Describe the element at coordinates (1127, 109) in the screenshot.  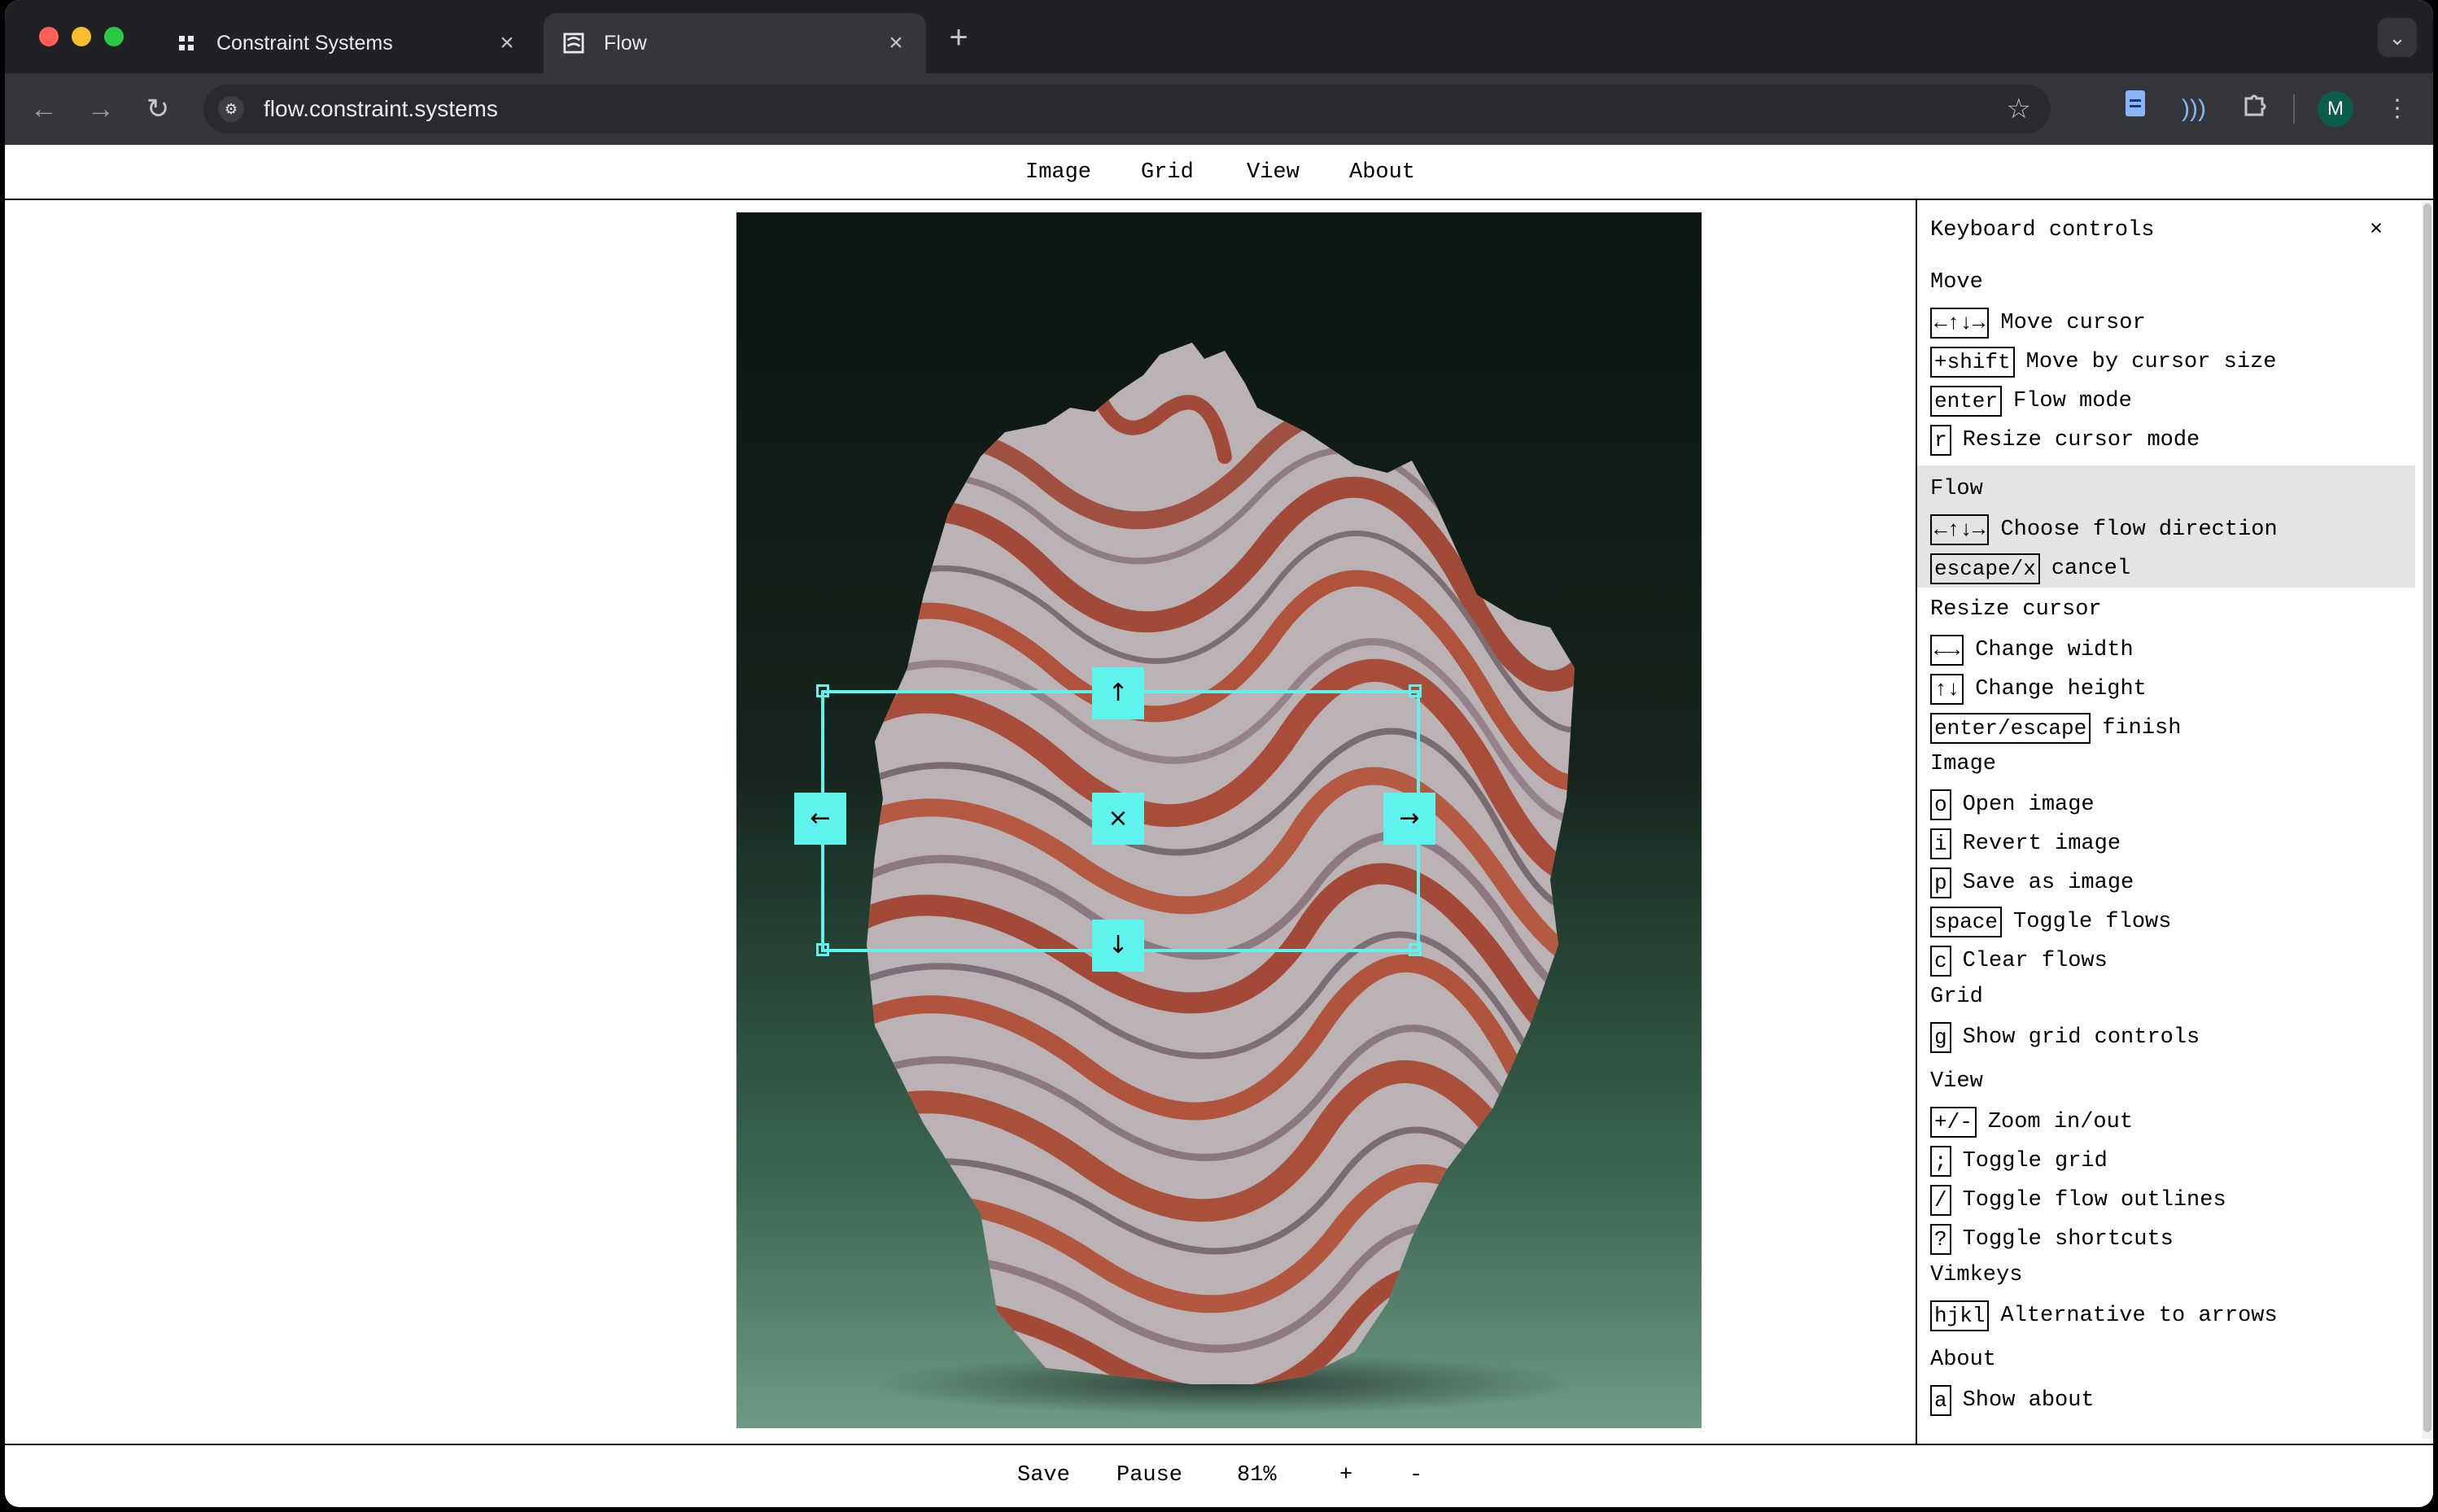
I see `address-bar: ⚙ flow.constraint.systems ☆` at that location.